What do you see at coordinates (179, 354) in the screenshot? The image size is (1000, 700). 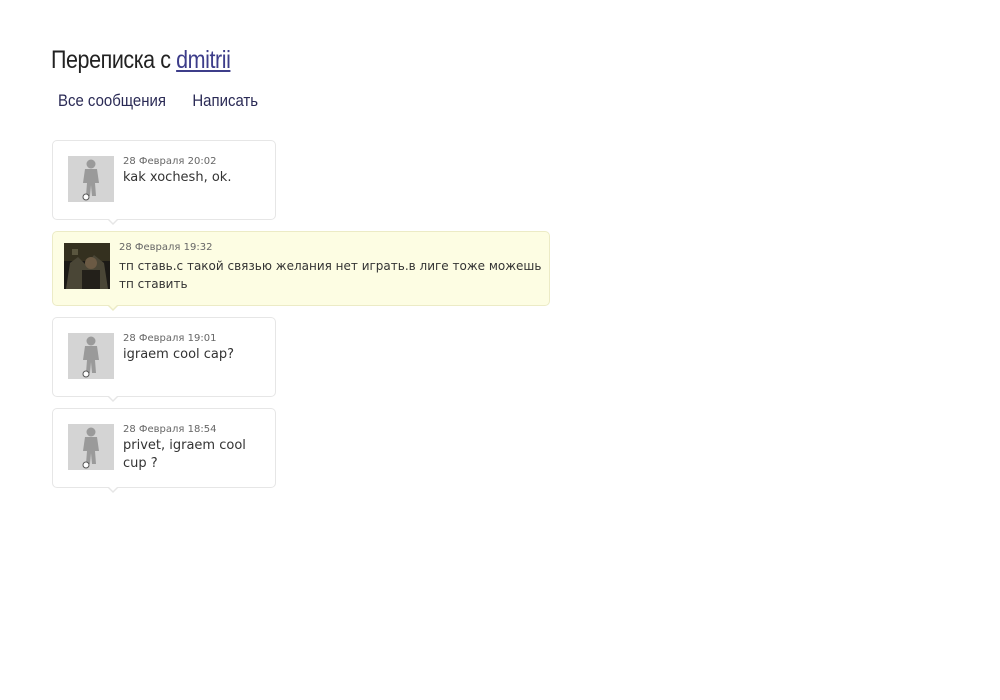 I see `message-text: igraem cool cap?` at bounding box center [179, 354].